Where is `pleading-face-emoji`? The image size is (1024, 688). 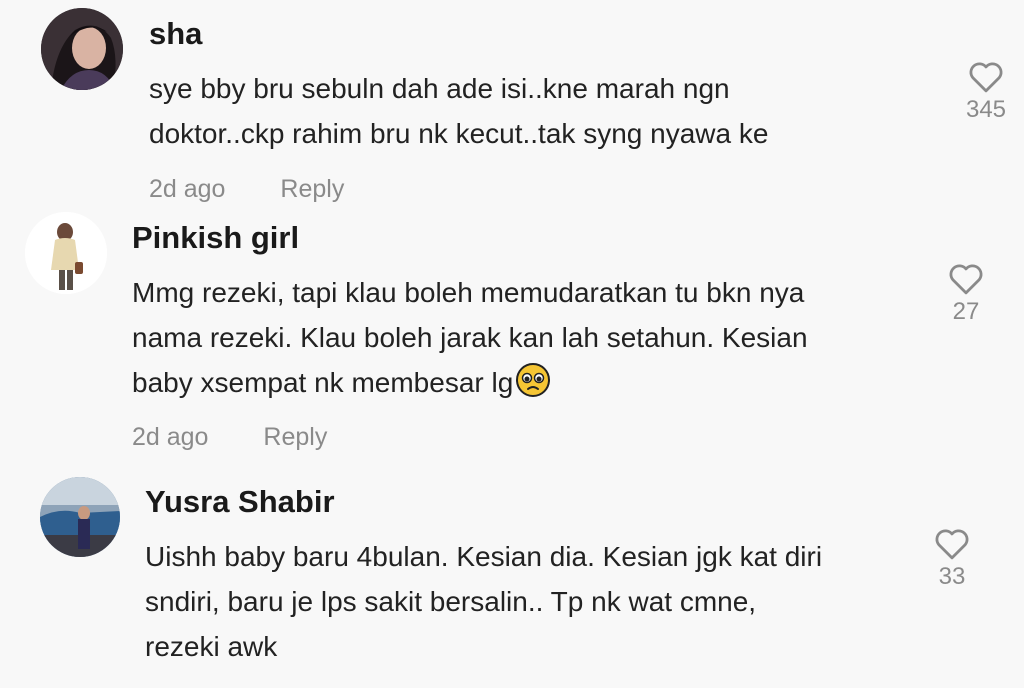
pleading-face-emoji is located at coordinates (533, 380).